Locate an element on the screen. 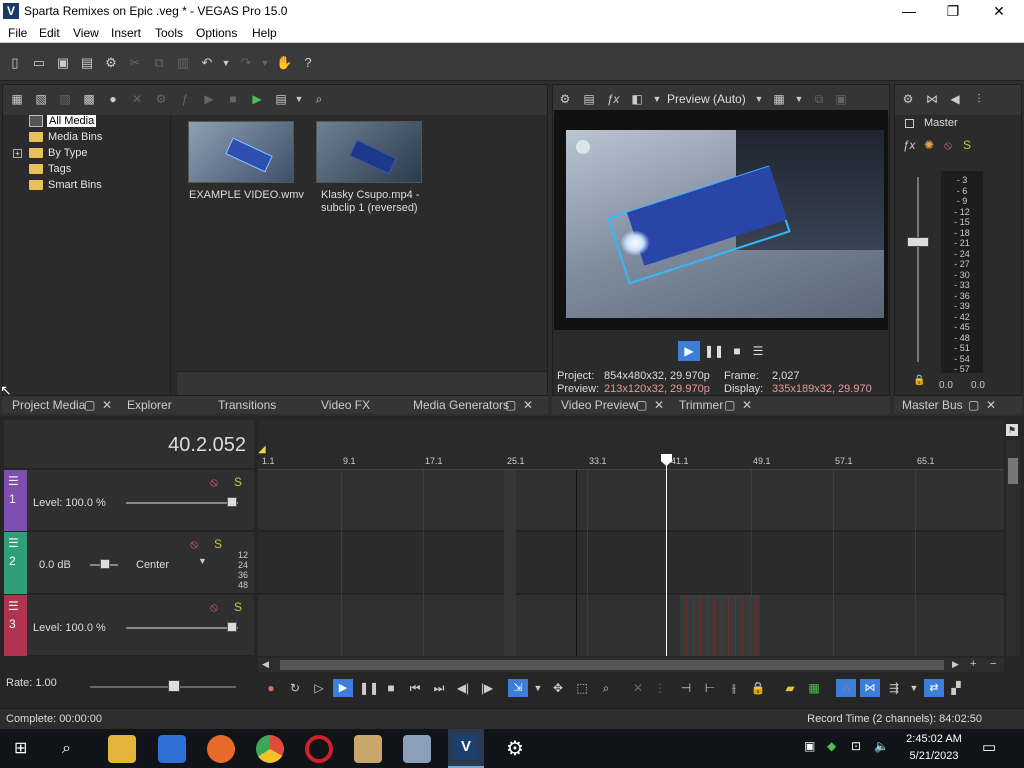  preview-stop-button: ■ is located at coordinates (737, 351).